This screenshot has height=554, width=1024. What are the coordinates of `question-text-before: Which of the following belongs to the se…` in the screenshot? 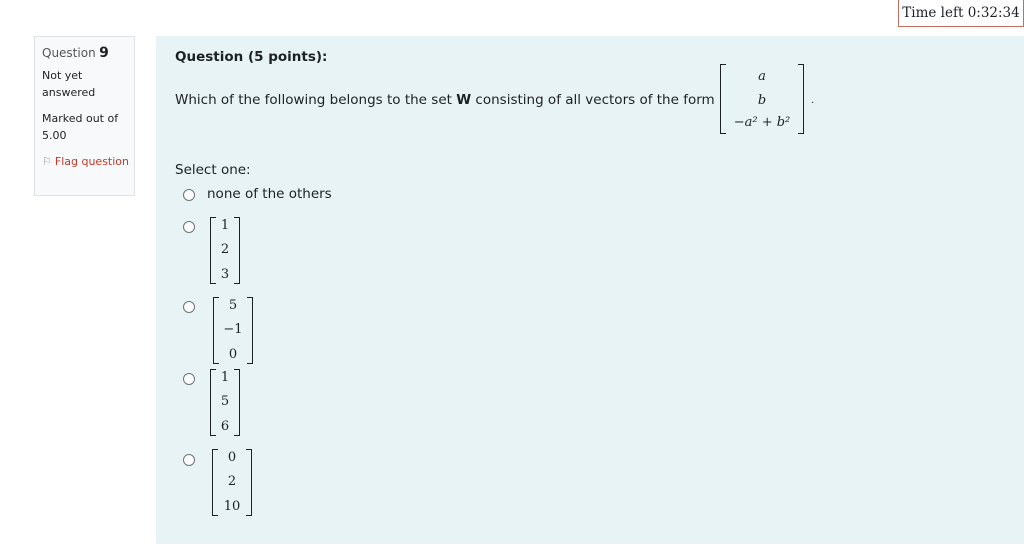 It's located at (316, 100).